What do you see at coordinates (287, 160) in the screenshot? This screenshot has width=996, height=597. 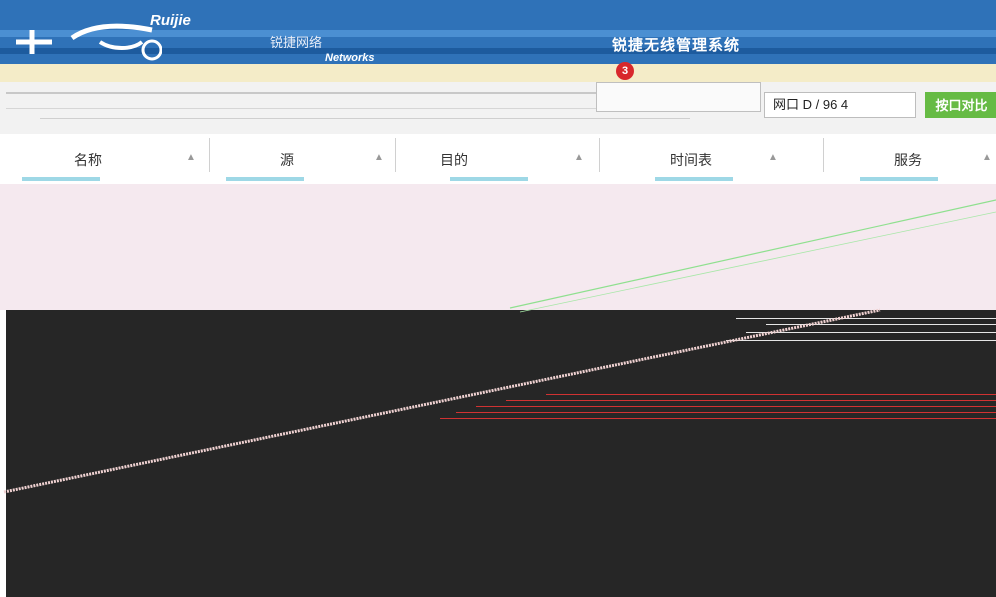 I see `column-label: 源` at bounding box center [287, 160].